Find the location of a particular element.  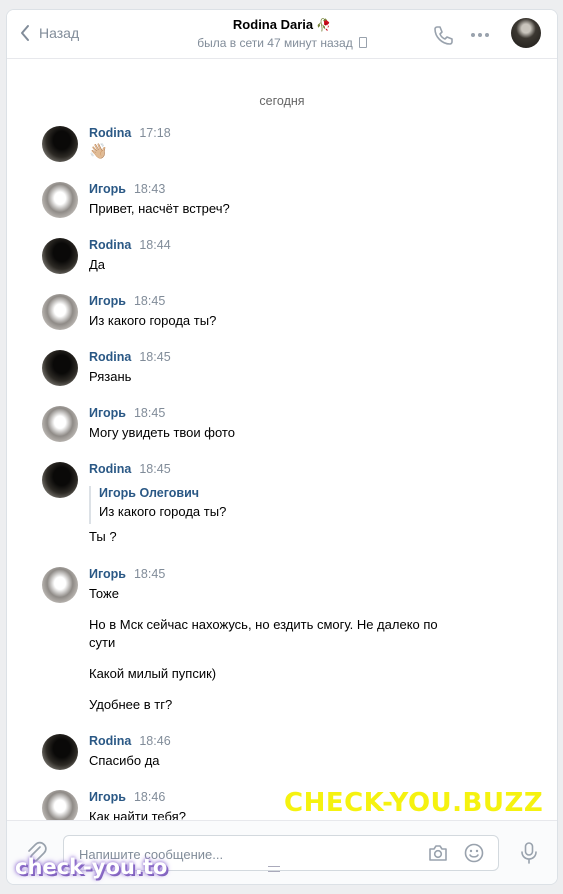

message-group: Rodina 18:44 Да is located at coordinates (282, 258).